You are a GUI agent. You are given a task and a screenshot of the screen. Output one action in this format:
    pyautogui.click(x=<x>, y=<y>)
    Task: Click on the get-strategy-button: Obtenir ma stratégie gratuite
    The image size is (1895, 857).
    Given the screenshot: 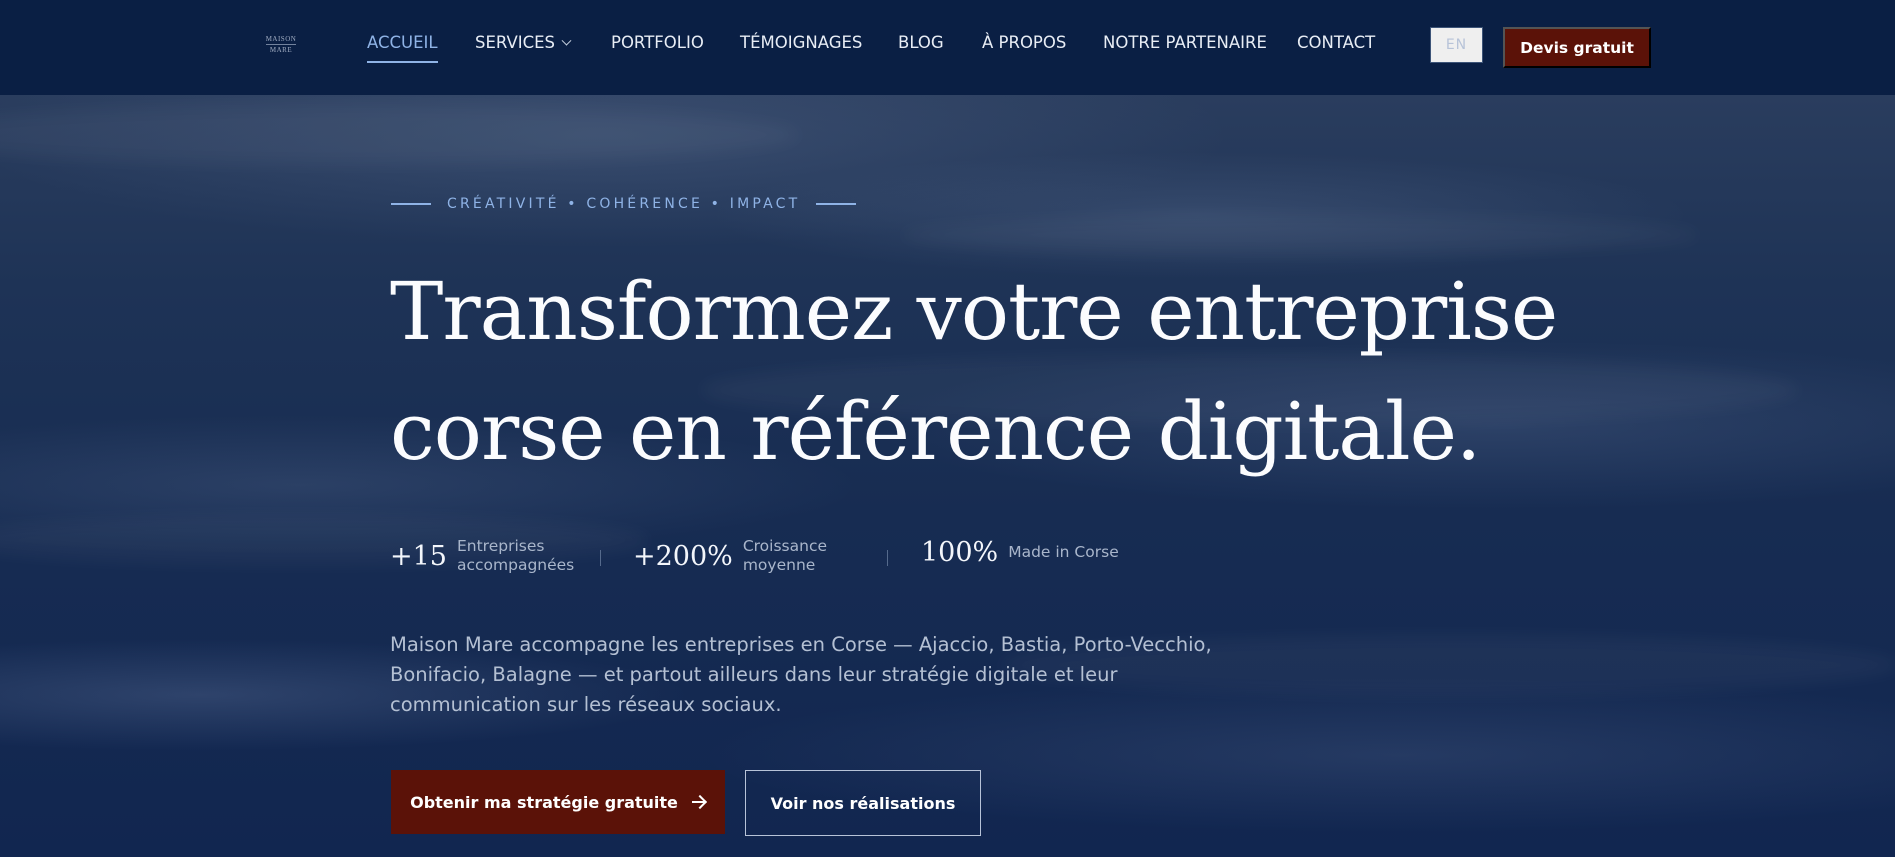 What is the action you would take?
    pyautogui.click(x=558, y=802)
    